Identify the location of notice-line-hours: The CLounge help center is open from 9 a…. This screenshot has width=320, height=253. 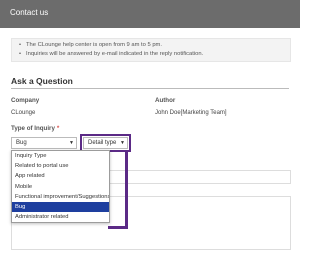
(90, 45).